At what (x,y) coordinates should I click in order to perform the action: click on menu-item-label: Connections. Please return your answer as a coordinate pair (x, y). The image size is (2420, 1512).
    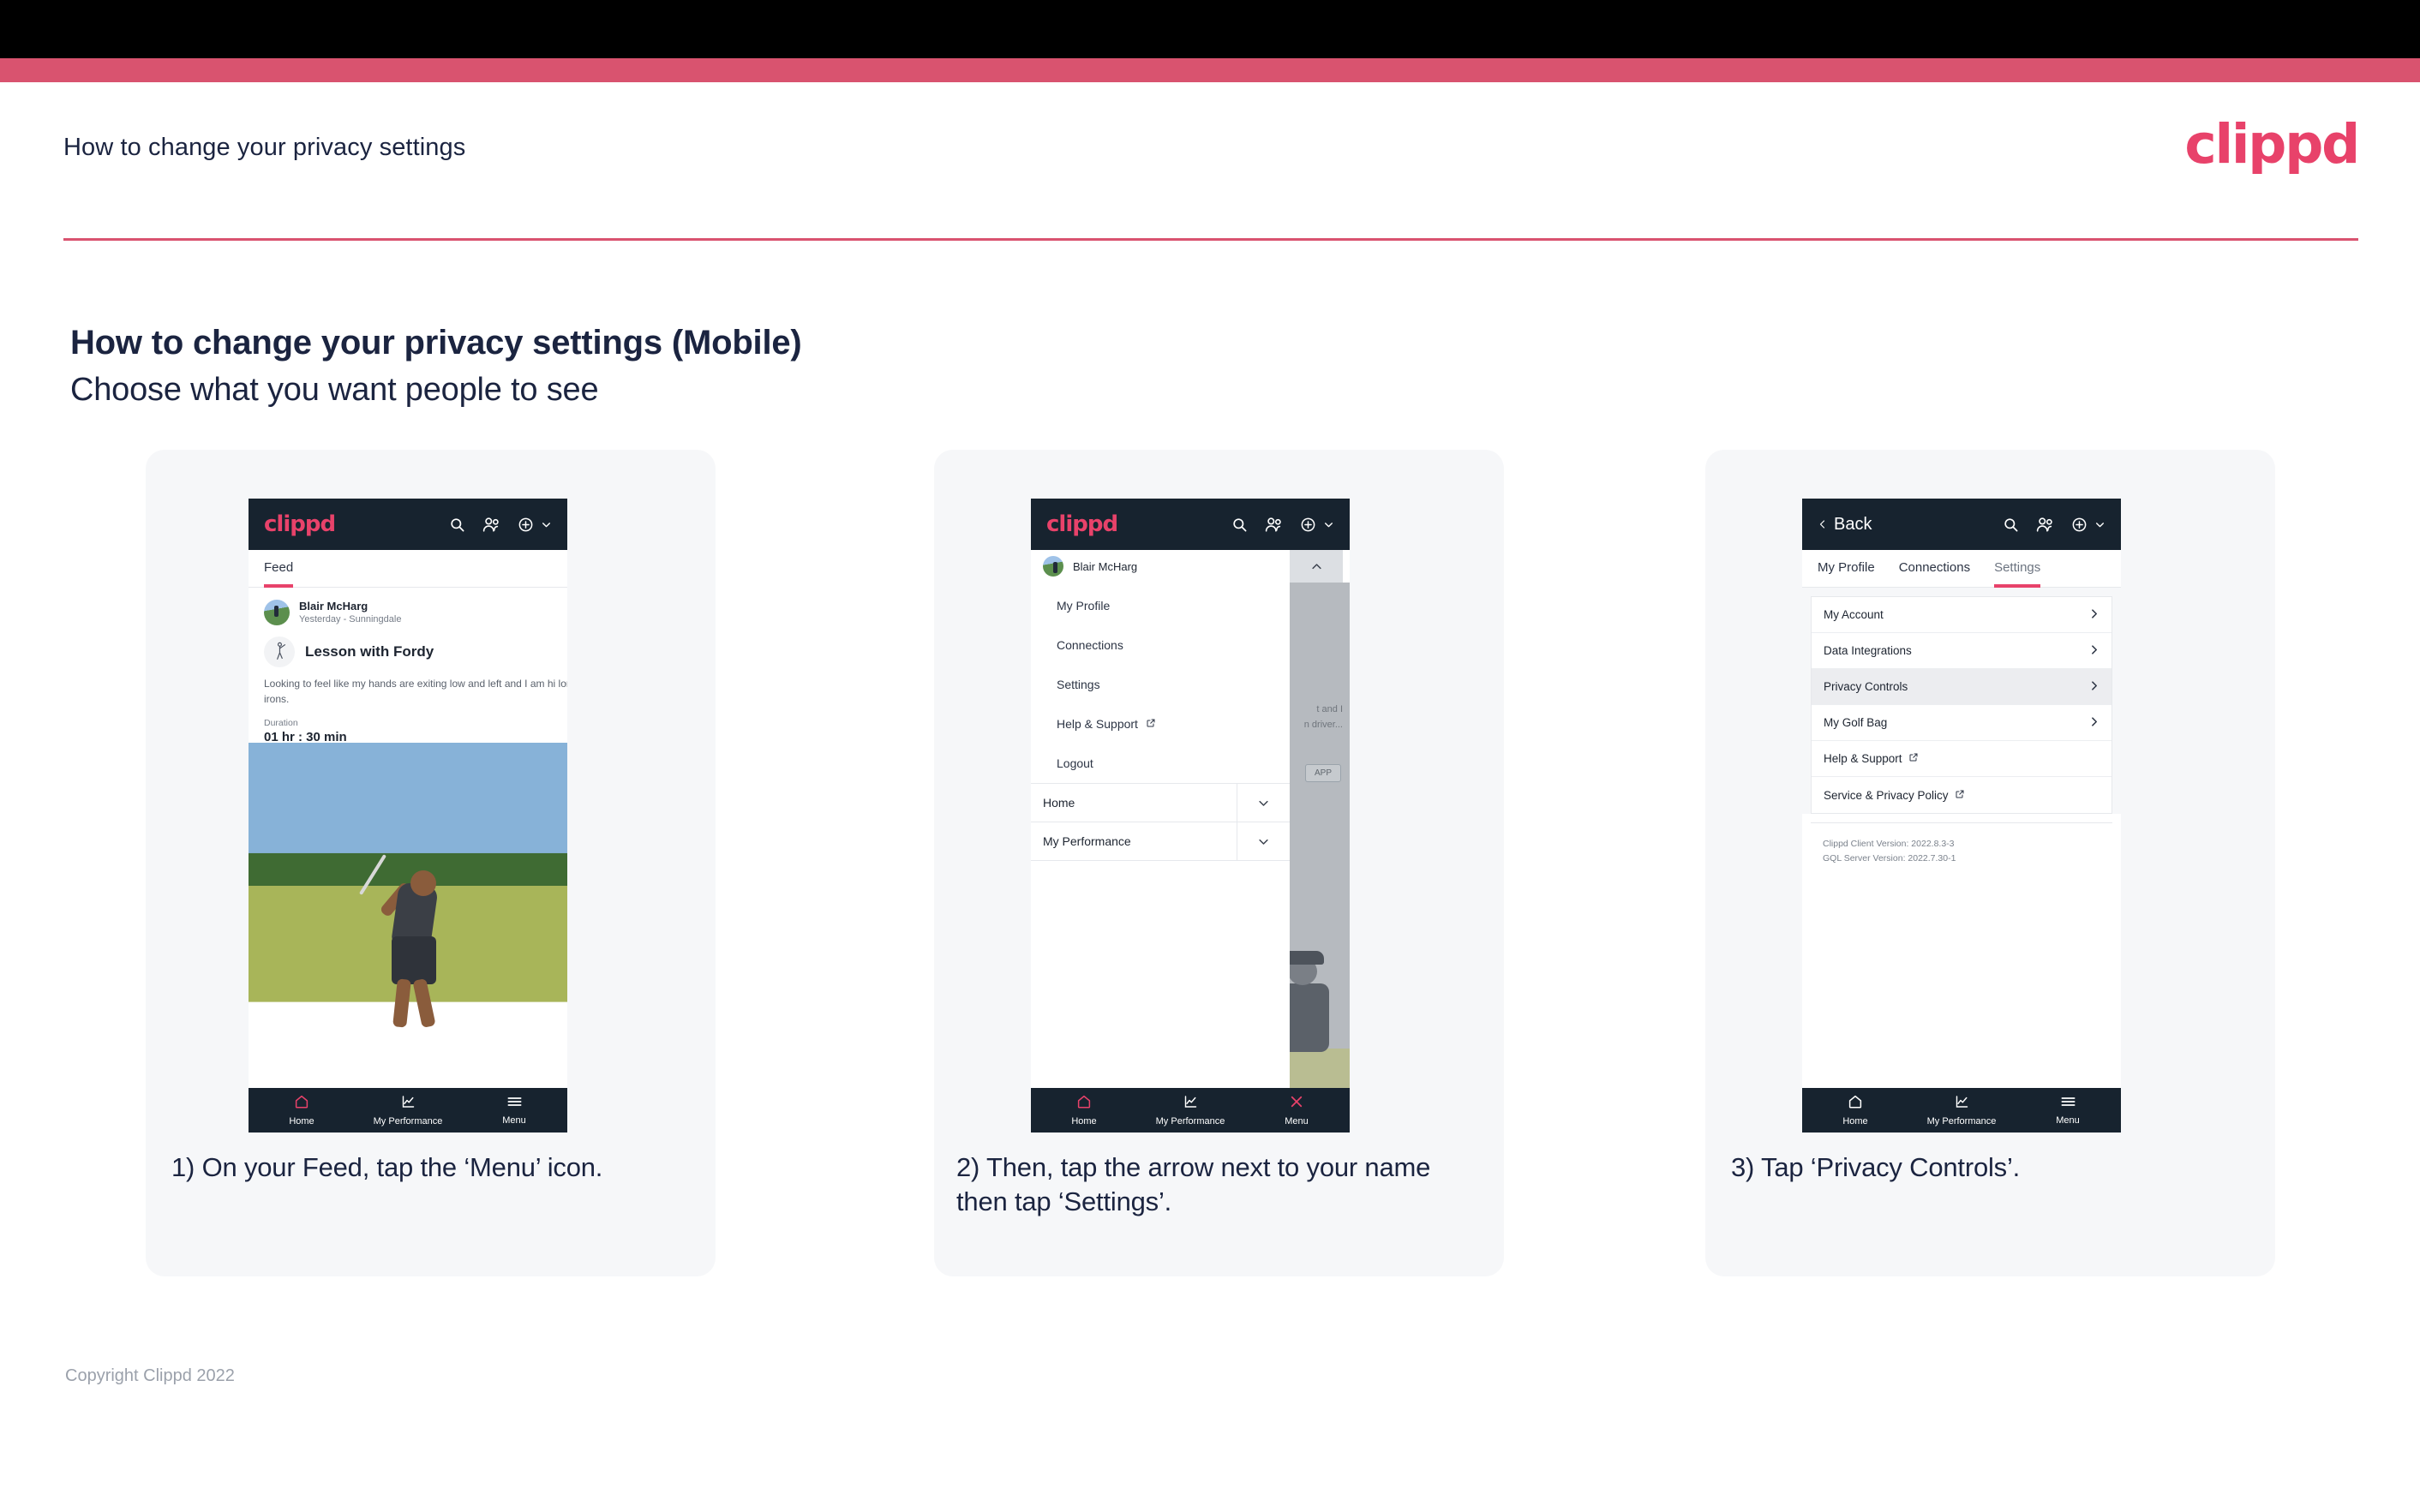
    Looking at the image, I should click on (1090, 645).